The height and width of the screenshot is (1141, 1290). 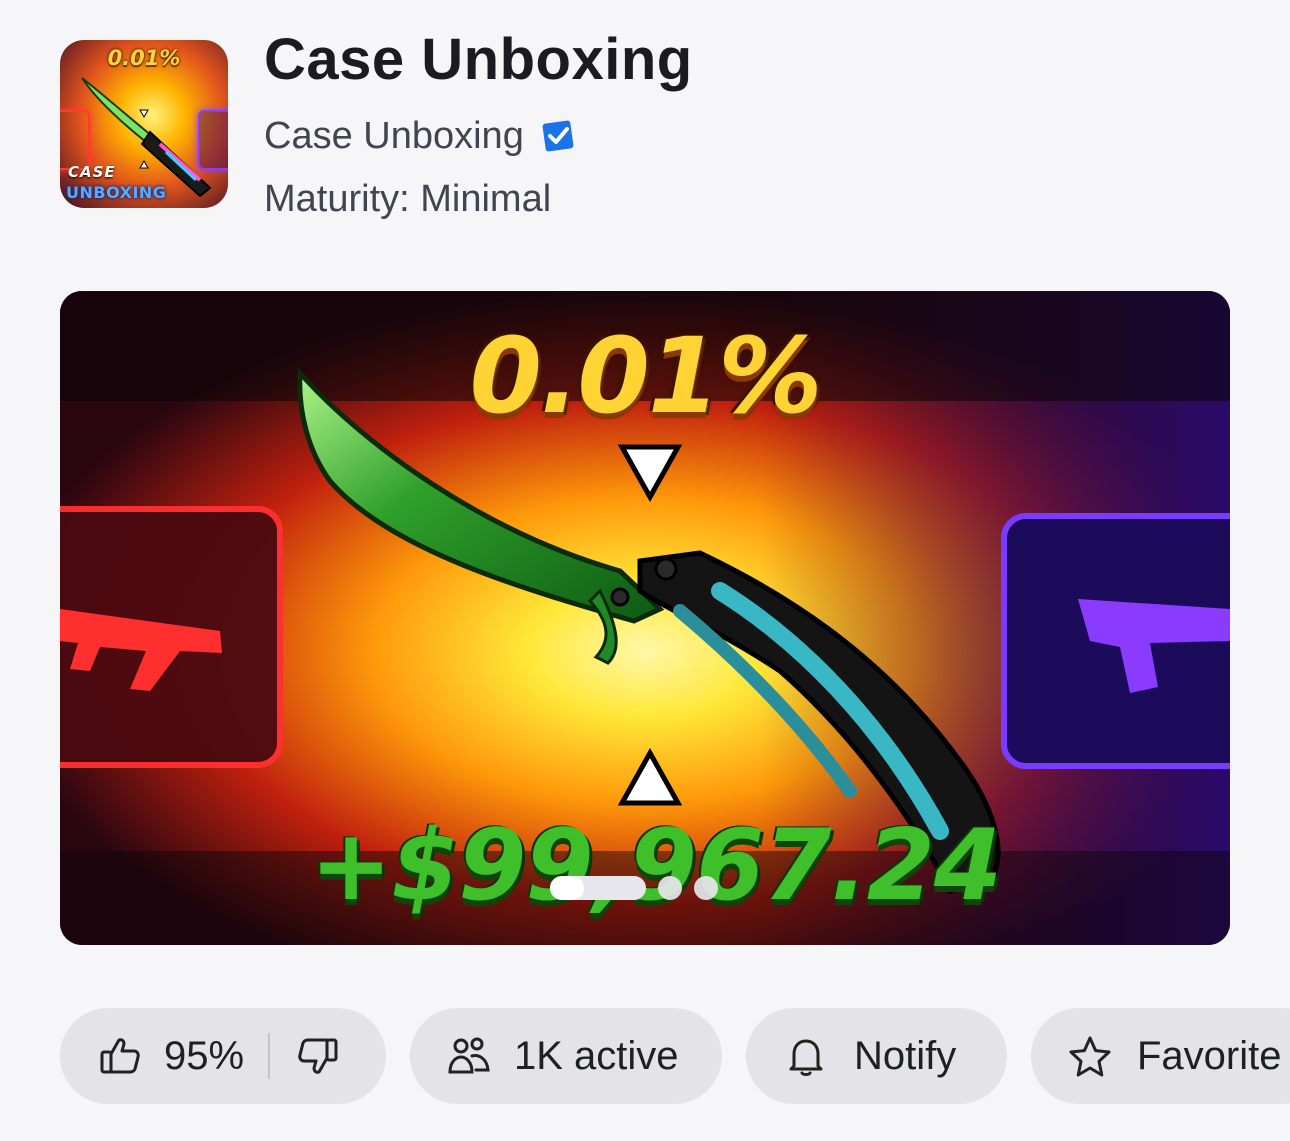 I want to click on creator-row: Case Unboxing, so click(x=421, y=136).